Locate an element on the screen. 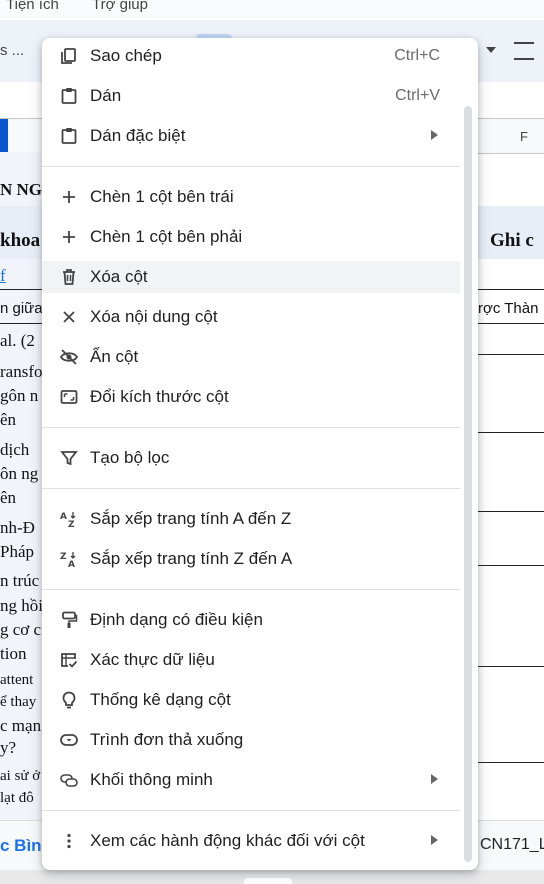 This screenshot has width=544, height=884. menu-scrollbar is located at coordinates (468, 484).